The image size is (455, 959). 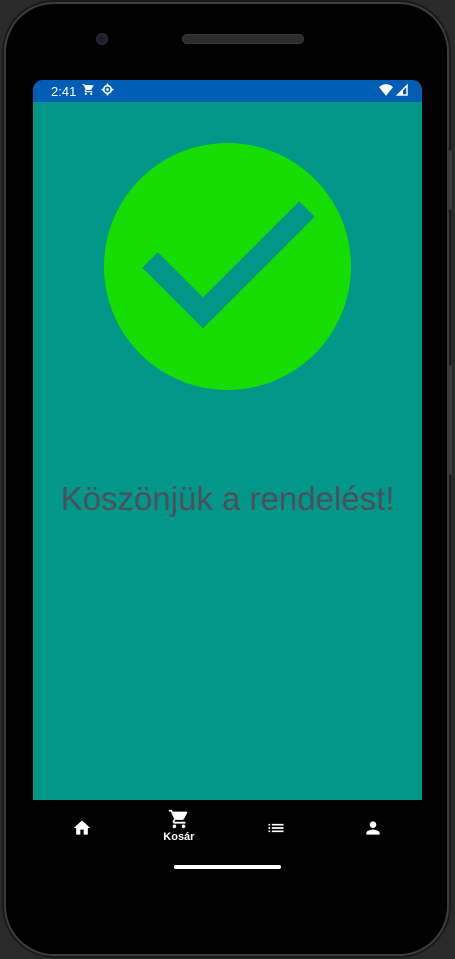 What do you see at coordinates (227, 91) in the screenshot?
I see `status-bar: 2:41` at bounding box center [227, 91].